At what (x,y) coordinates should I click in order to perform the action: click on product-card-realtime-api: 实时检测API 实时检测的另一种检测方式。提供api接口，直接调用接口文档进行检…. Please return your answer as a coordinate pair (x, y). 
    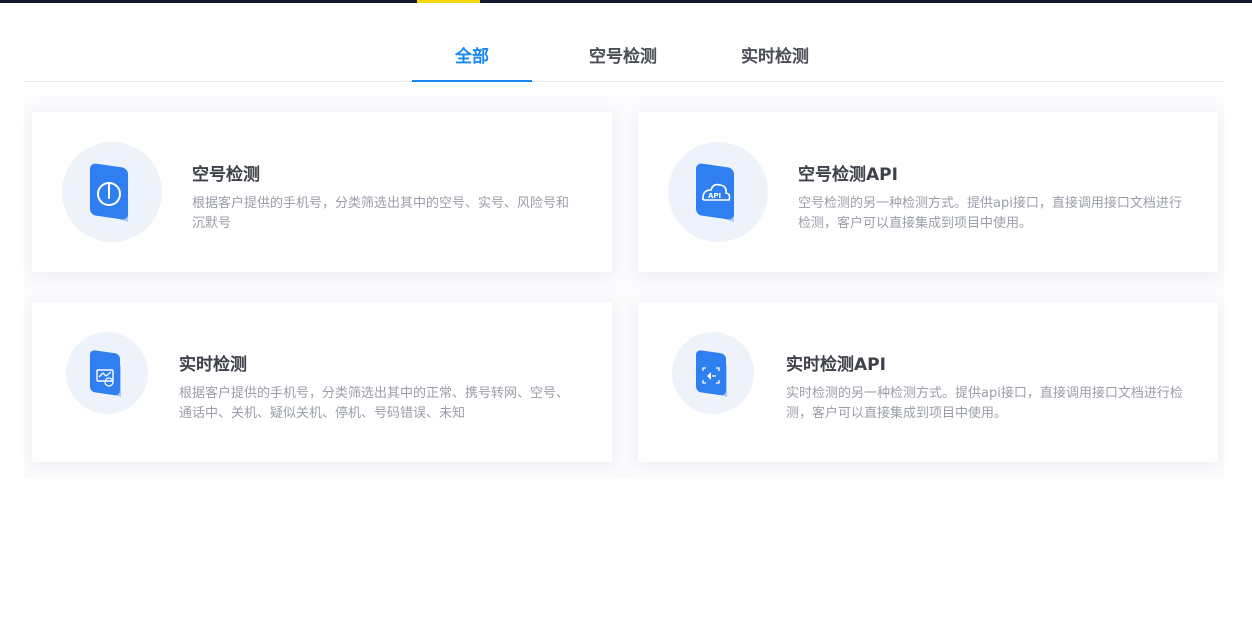
    Looking at the image, I should click on (928, 382).